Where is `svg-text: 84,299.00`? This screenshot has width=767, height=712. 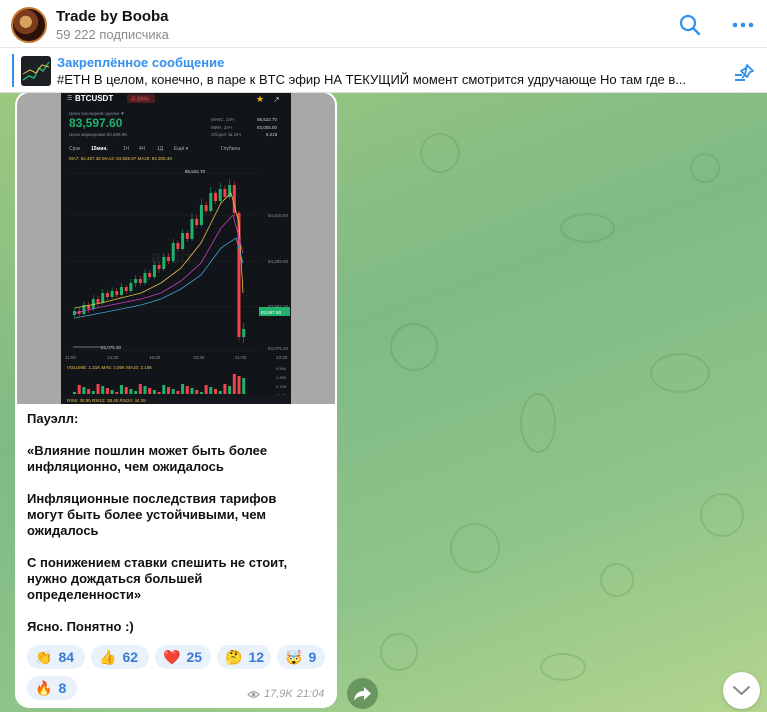
svg-text: 84,299.00 is located at coordinates (278, 261).